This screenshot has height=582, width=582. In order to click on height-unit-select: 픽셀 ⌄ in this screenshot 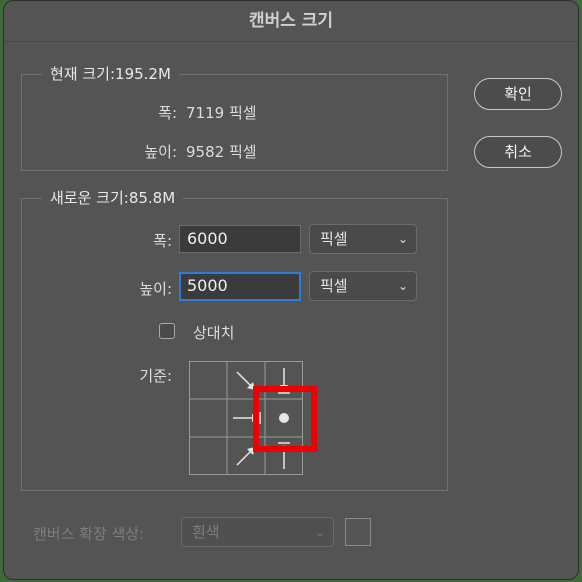, I will do `click(363, 286)`.